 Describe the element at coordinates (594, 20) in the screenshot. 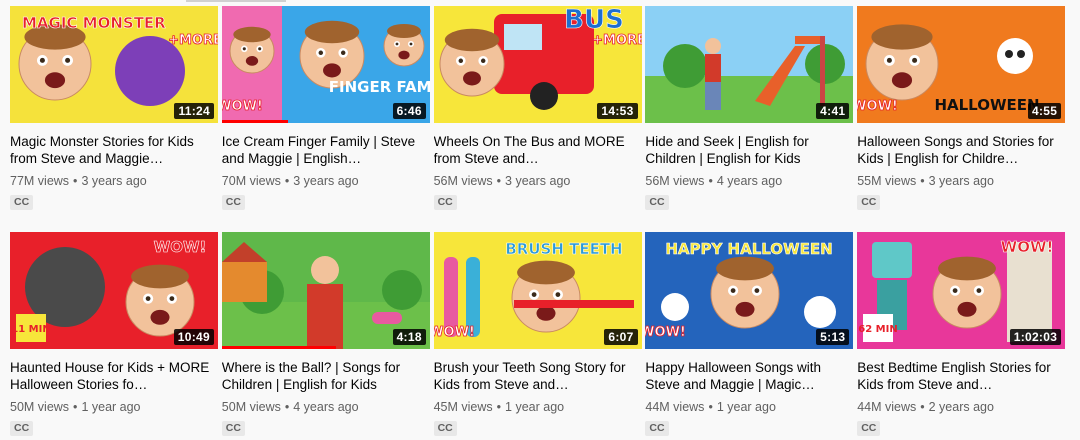

I see `thumbnail-caption: BUS` at that location.